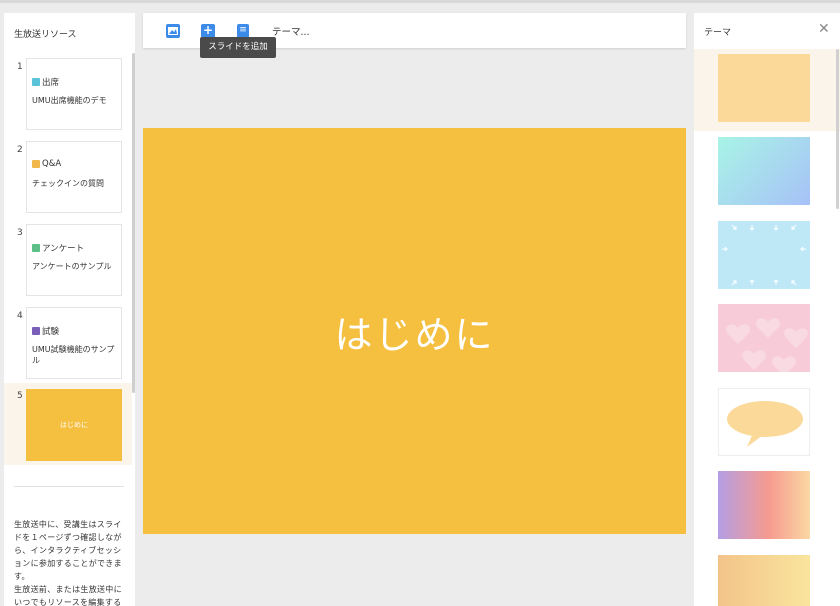 The width and height of the screenshot is (840, 606). I want to click on slide-card: 出席 UMU出席機能のデモ, so click(74, 94).